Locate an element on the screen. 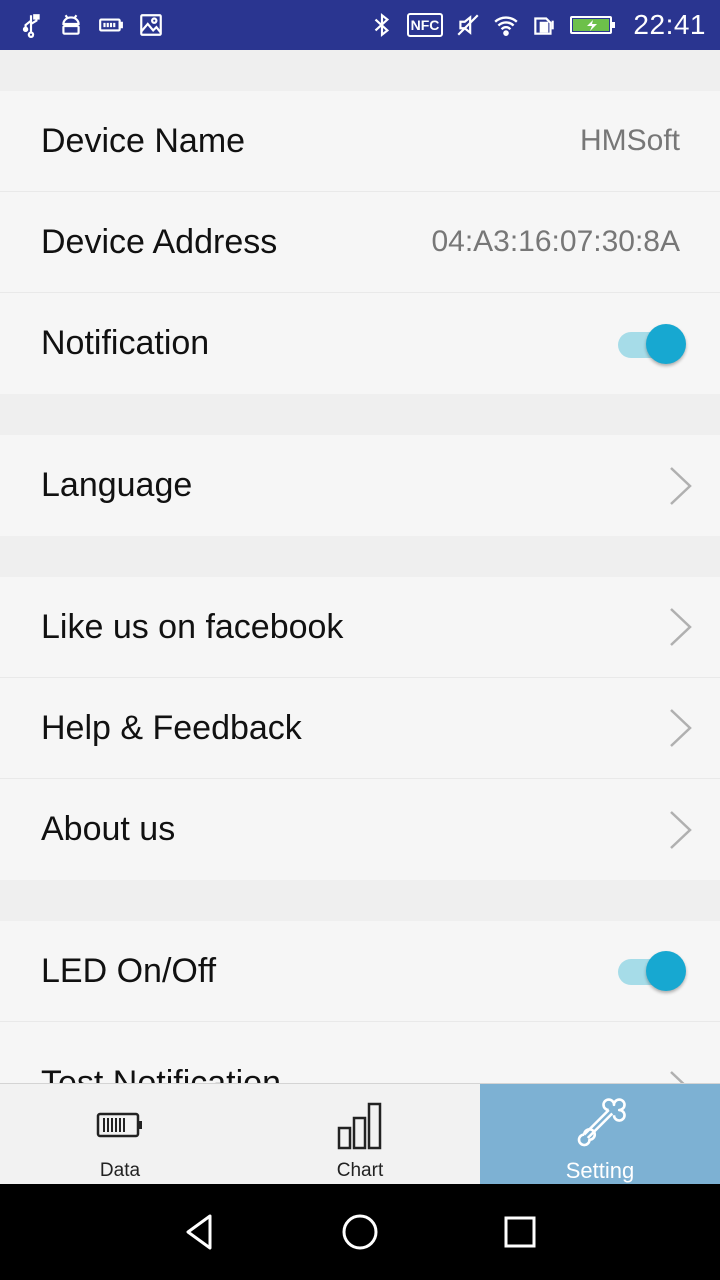 Image resolution: width=720 pixels, height=1280 pixels. led-row: LED On/Off is located at coordinates (360, 971).